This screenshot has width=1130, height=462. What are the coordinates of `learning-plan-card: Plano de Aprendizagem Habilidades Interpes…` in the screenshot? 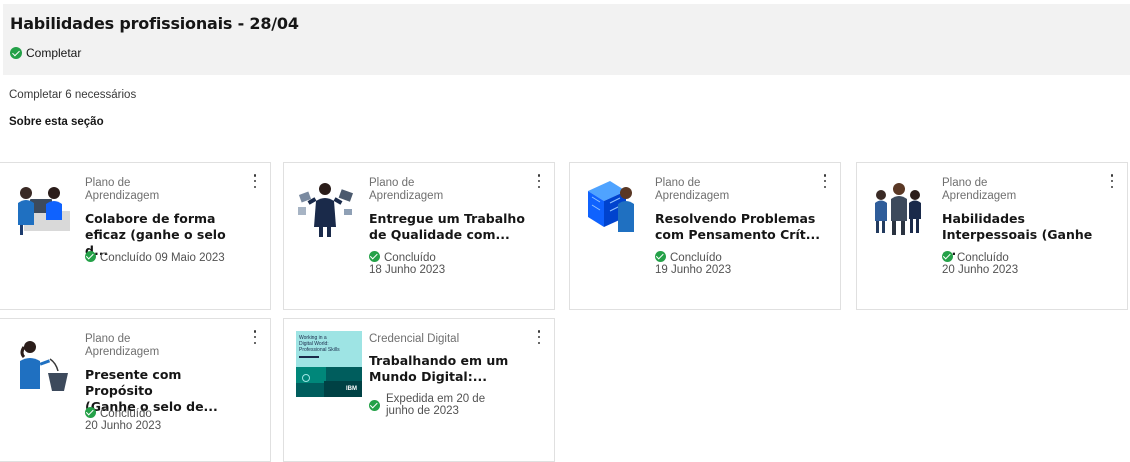 It's located at (992, 236).